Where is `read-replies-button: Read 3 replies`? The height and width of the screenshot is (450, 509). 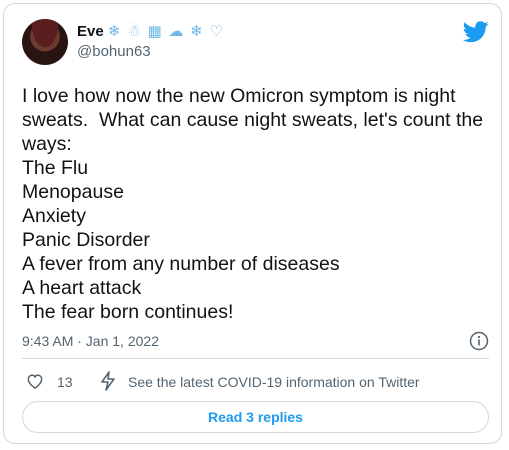 read-replies-button: Read 3 replies is located at coordinates (255, 417).